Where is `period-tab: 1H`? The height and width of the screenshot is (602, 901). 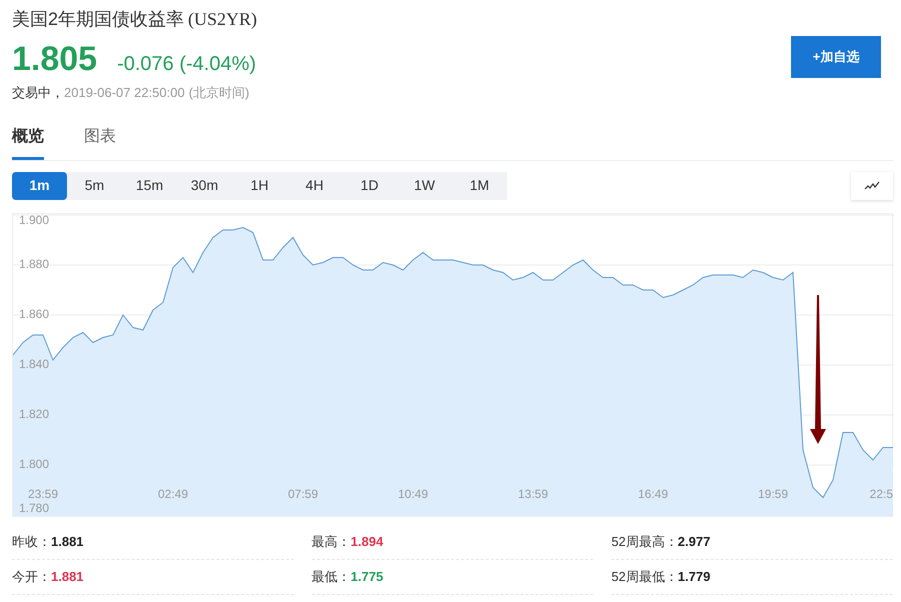 period-tab: 1H is located at coordinates (259, 186).